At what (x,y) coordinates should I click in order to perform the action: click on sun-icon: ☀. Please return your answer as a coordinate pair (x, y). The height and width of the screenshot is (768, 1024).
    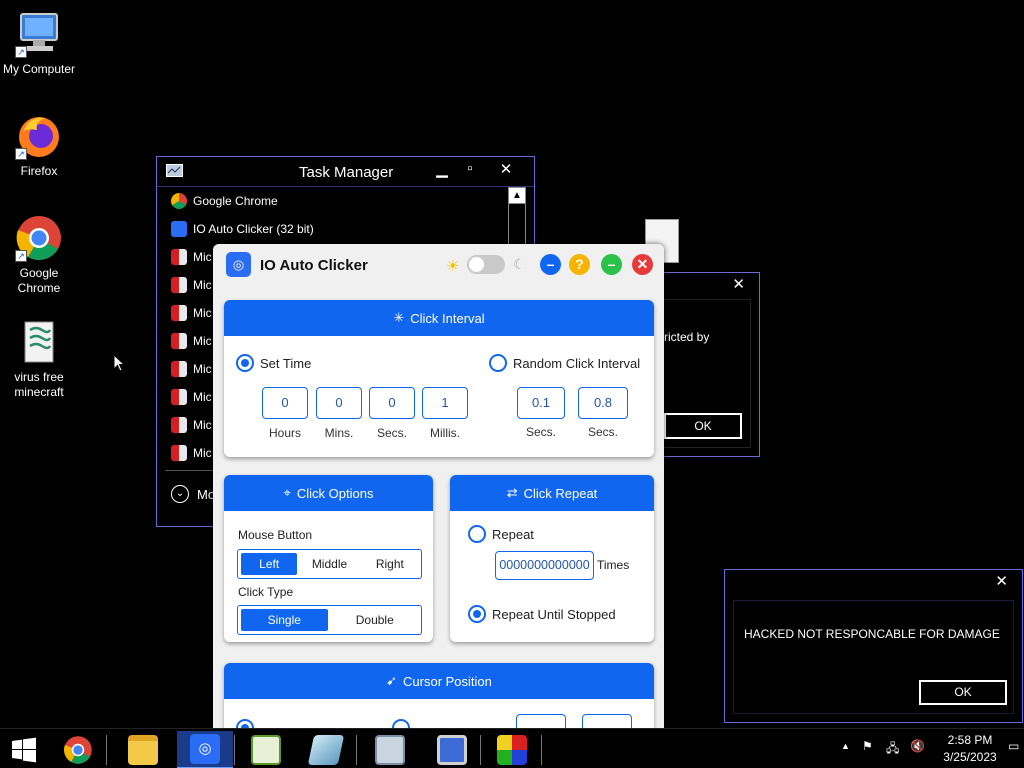
    Looking at the image, I should click on (453, 266).